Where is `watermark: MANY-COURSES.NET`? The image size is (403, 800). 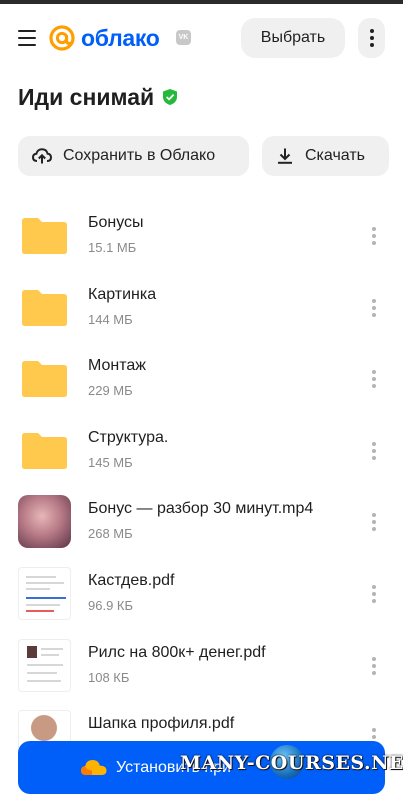
watermark: MANY-COURSES.NET is located at coordinates (291, 763).